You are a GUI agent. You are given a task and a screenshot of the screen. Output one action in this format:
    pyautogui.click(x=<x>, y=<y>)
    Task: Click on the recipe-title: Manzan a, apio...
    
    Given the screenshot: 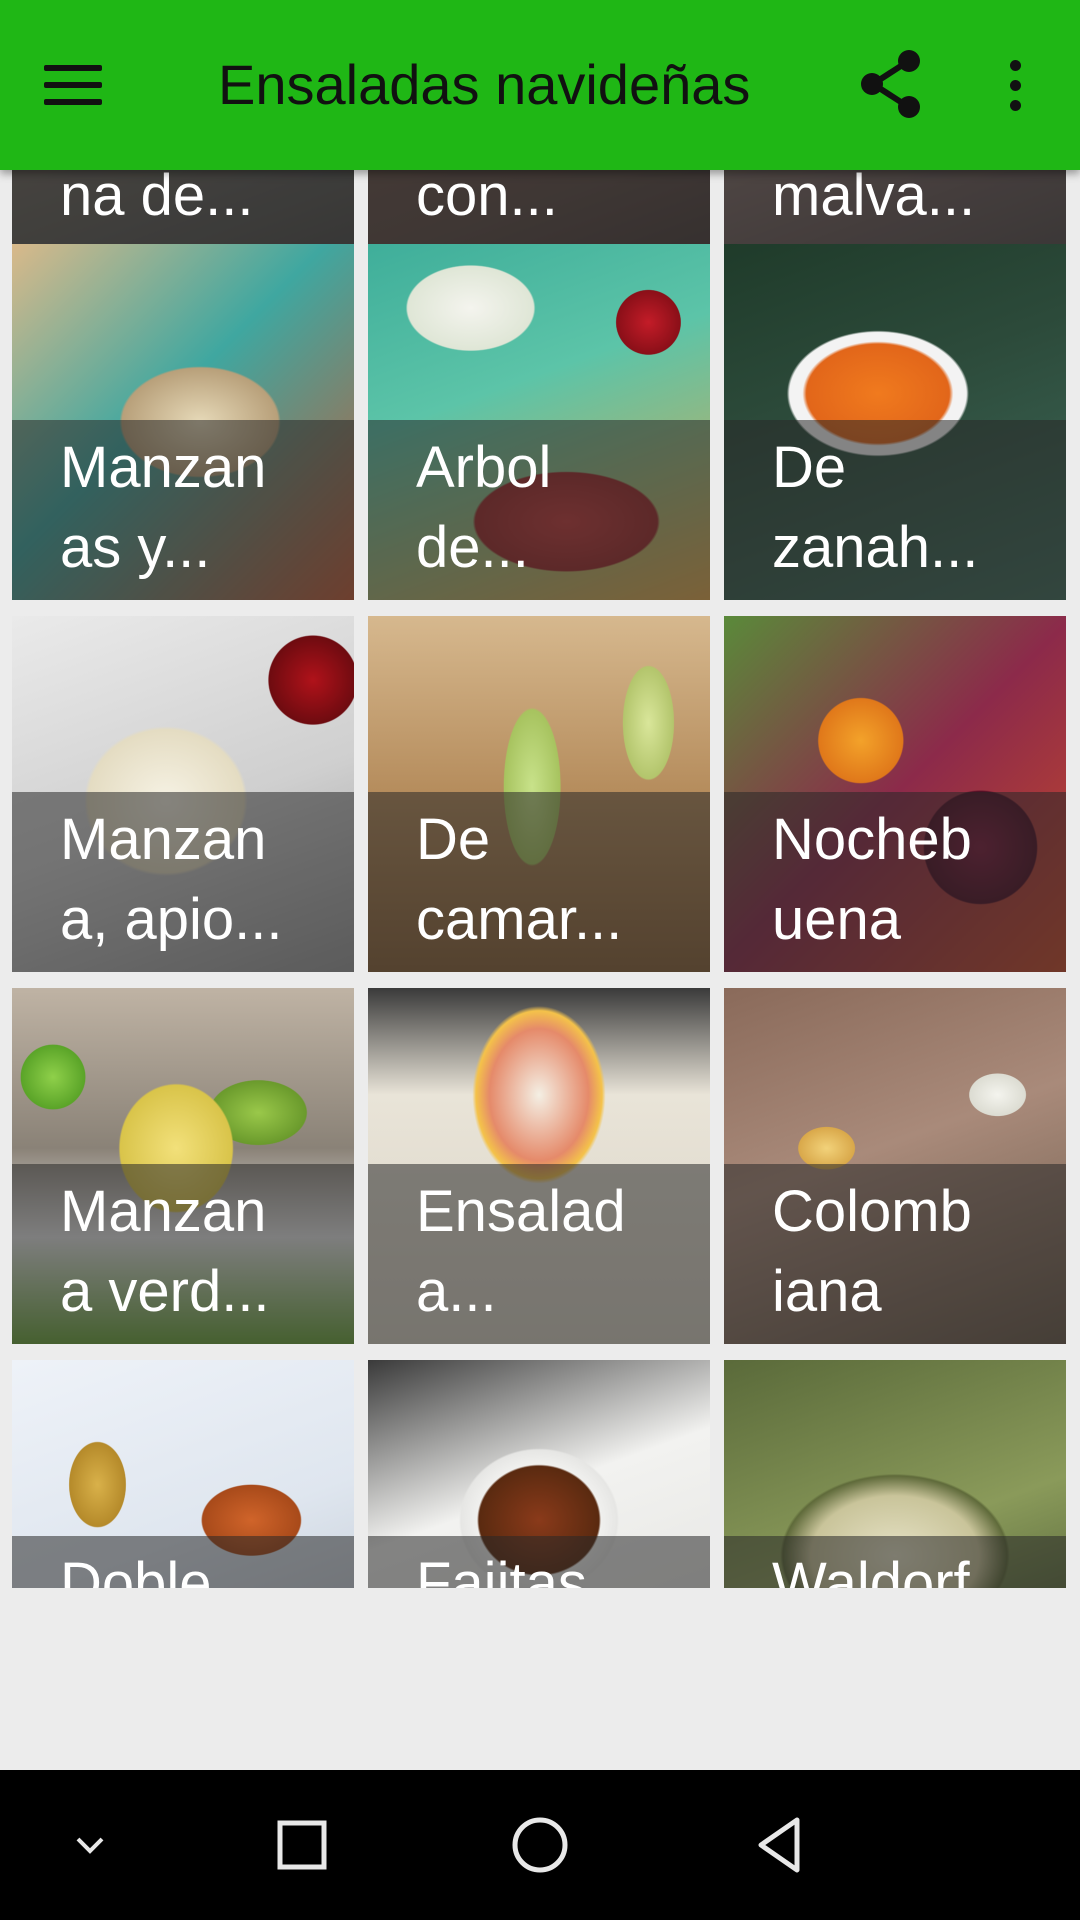 What is the action you would take?
    pyautogui.click(x=171, y=879)
    